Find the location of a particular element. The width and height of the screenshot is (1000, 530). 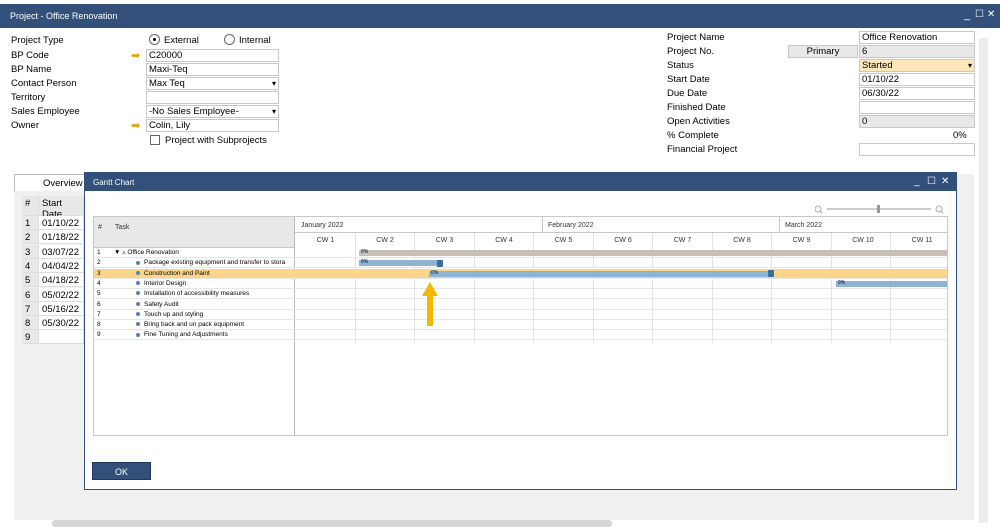

task-name-header: Task is located at coordinates (122, 227).